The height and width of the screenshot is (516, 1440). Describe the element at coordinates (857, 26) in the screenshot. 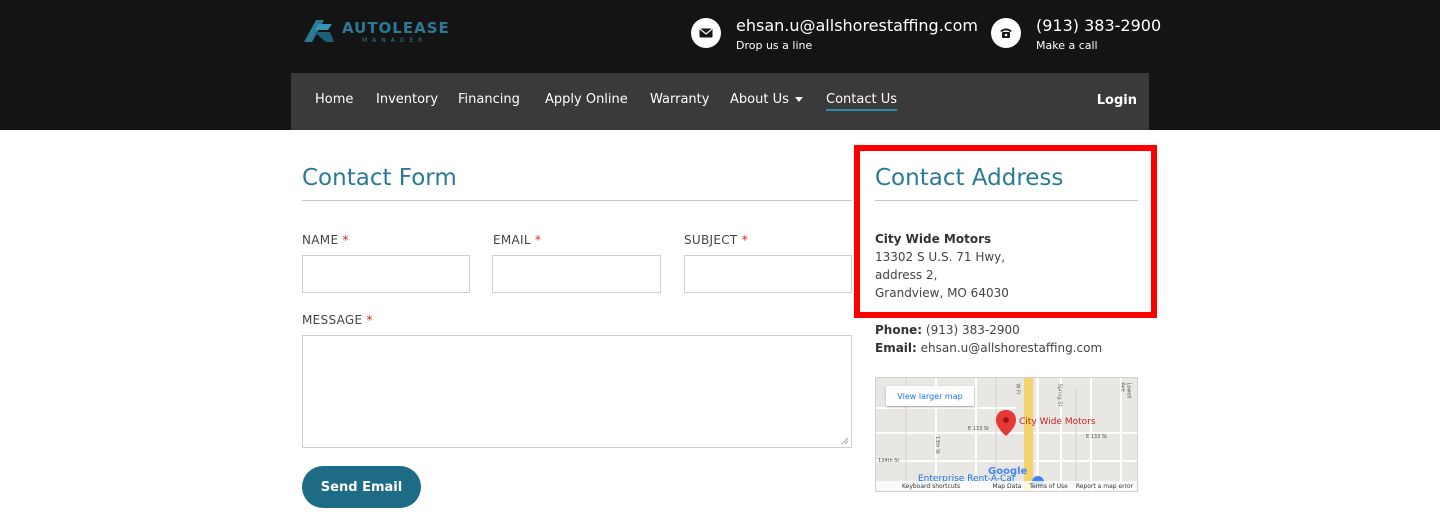

I see `header-email-address: ehsan.u@allshorestaffing.com` at that location.